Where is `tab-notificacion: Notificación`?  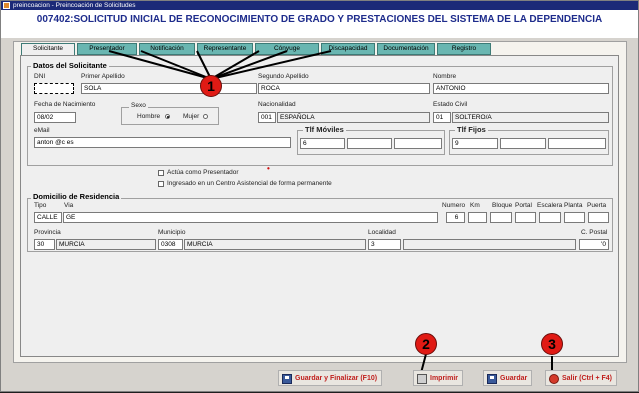
tab-notificacion: Notificación is located at coordinates (167, 49).